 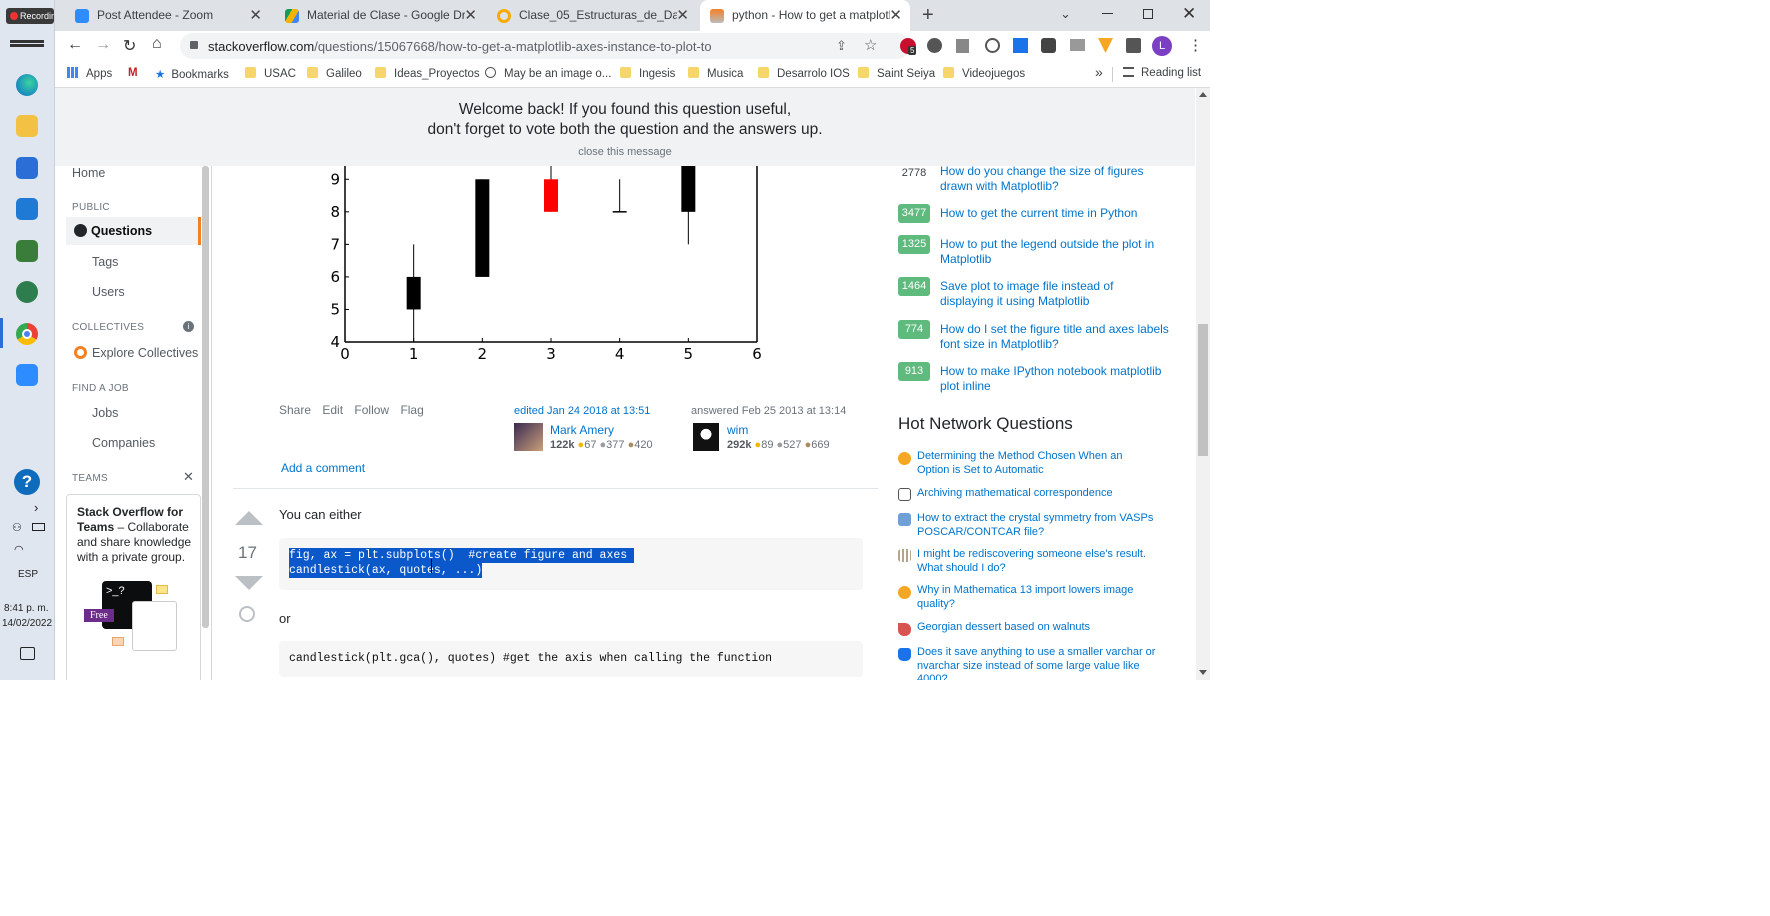 What do you see at coordinates (984, 73) in the screenshot?
I see `bookmark-videojuegos: Videojuegos` at bounding box center [984, 73].